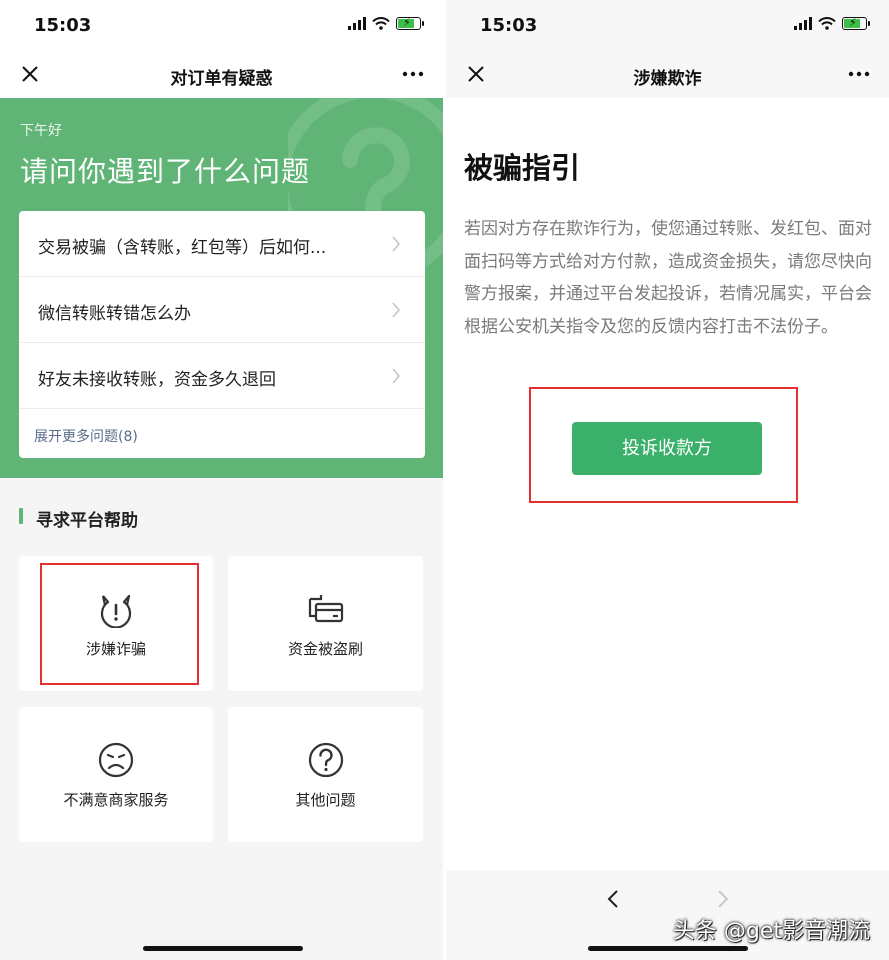 This screenshot has width=889, height=960. Describe the element at coordinates (325, 609) in the screenshot. I see `card-swipe-icon` at that location.